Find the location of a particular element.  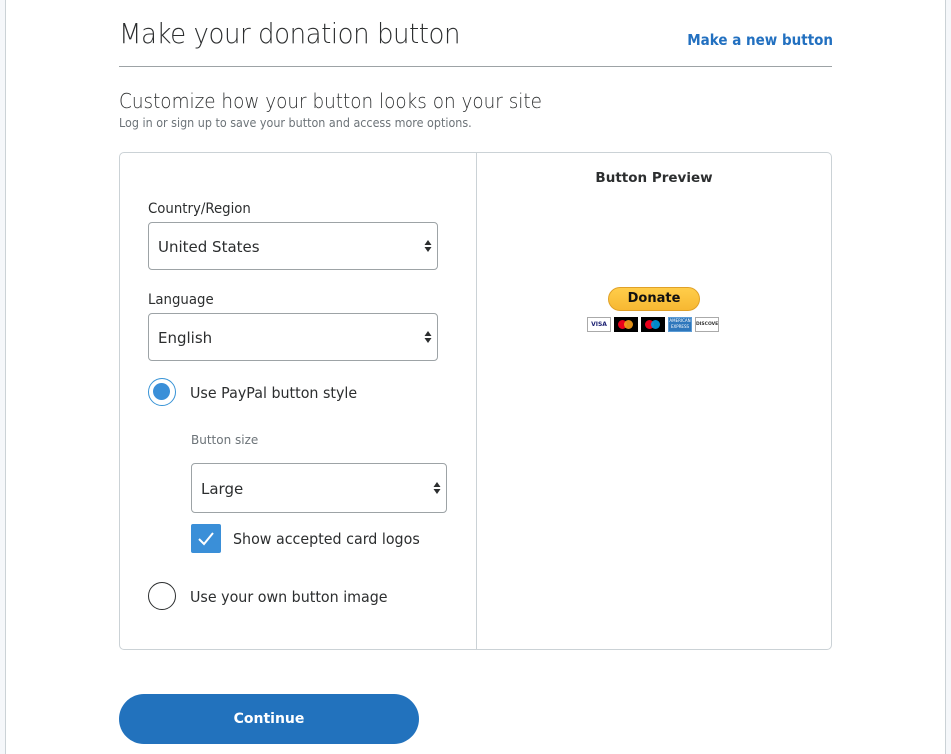

page-title: Make your donation button is located at coordinates (290, 33).